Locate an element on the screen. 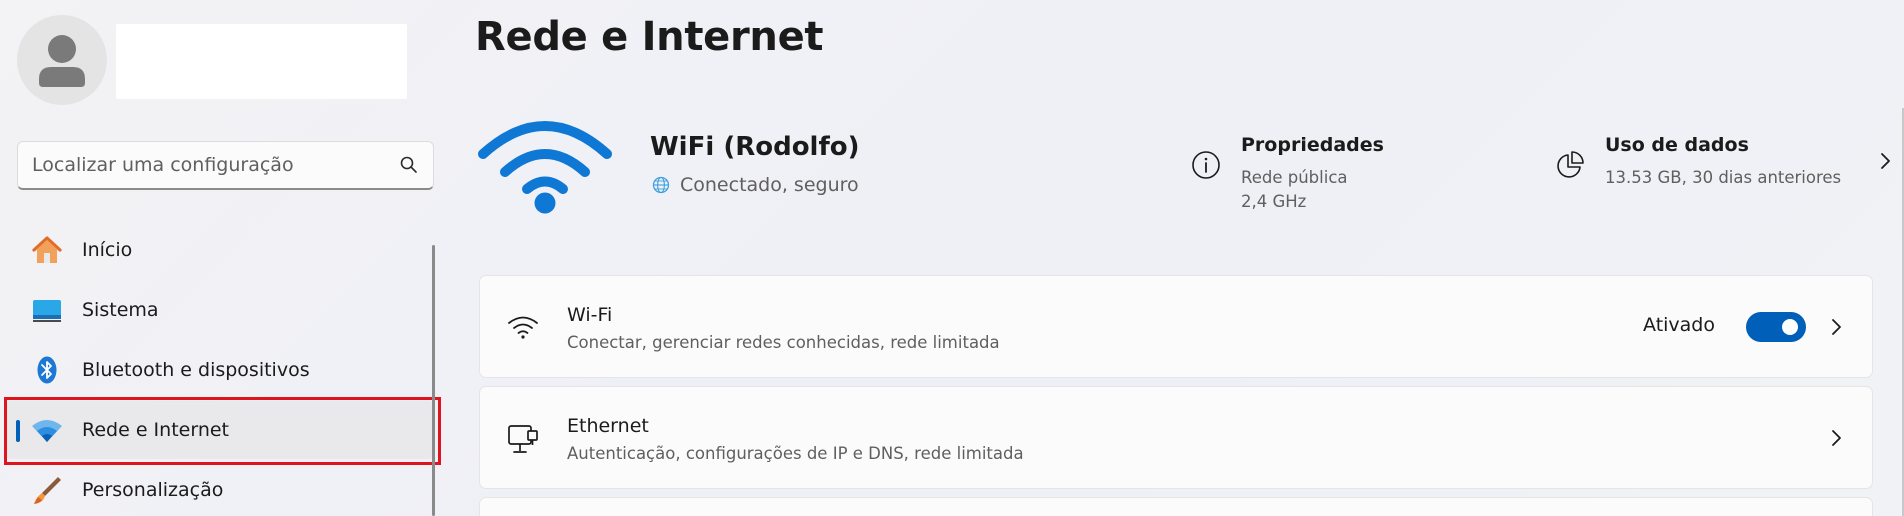 The width and height of the screenshot is (1904, 516). avatar is located at coordinates (62, 60).